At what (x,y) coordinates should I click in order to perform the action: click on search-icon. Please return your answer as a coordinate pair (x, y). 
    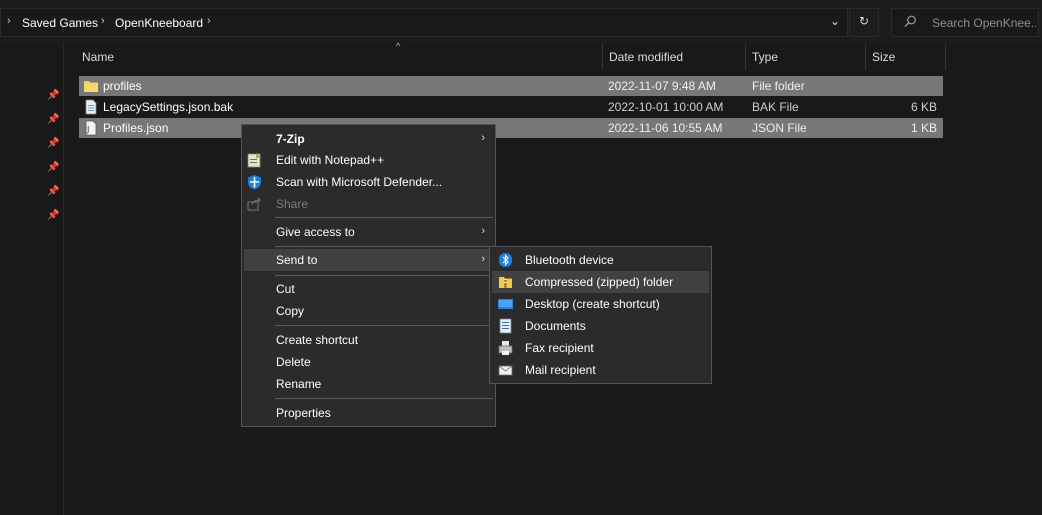
    Looking at the image, I should click on (910, 23).